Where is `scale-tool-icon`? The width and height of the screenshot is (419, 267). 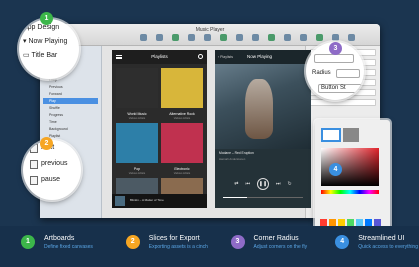
scale-tool-icon is located at coordinates (239, 37).